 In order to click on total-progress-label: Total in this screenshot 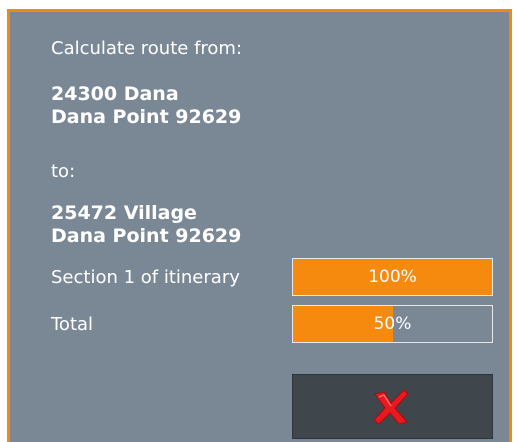, I will do `click(72, 324)`.